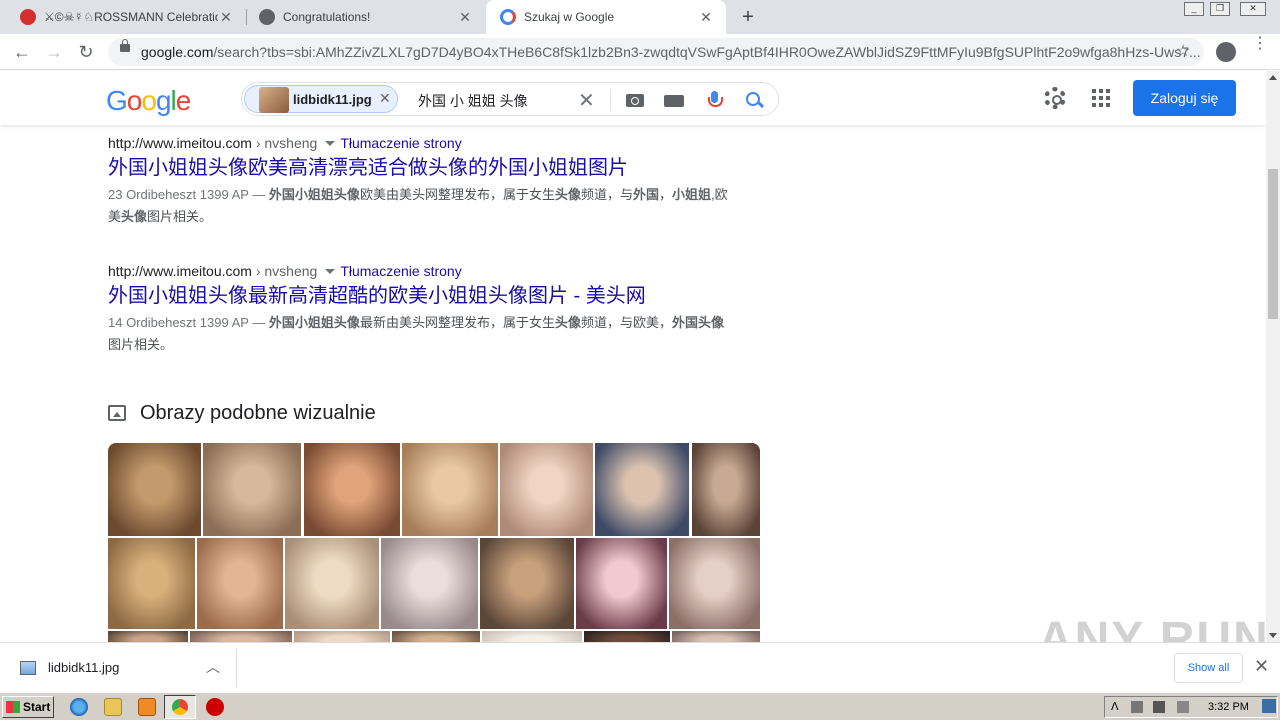  I want to click on chevron-up-icon: ︿, so click(213, 667).